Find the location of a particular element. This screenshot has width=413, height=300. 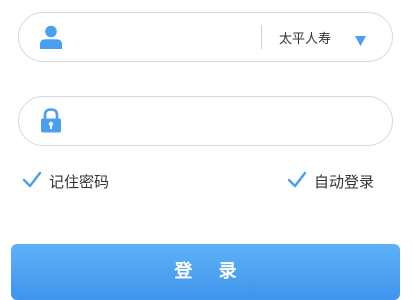

remember-password-label: 记住密码 is located at coordinates (79, 182).